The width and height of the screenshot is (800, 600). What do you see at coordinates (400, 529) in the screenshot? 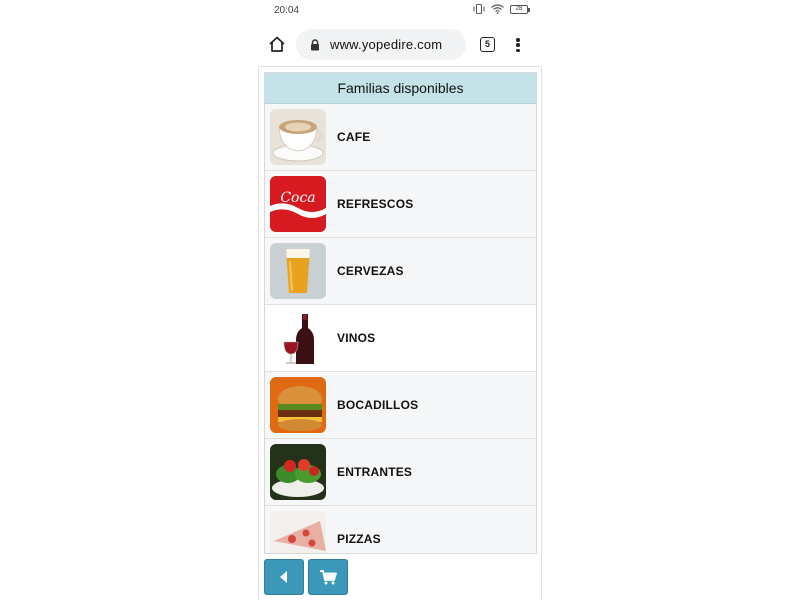
I see `family-item-pizzas: PIZZAS` at bounding box center [400, 529].